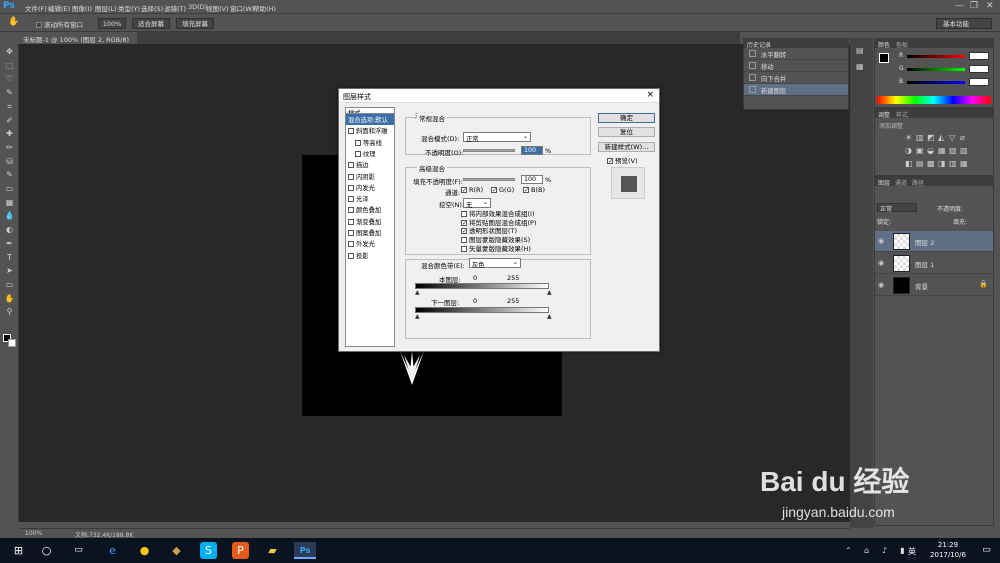 This screenshot has height=563, width=1000. Describe the element at coordinates (112, 23) in the screenshot. I see `zoom-100-button: 100%` at that location.